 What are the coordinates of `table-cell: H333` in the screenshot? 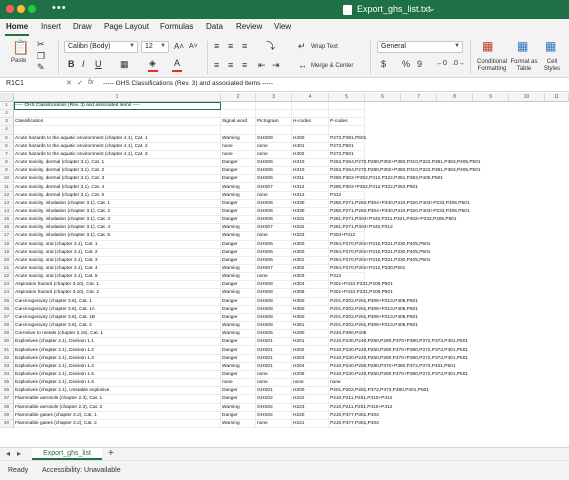 It's located at (310, 236).